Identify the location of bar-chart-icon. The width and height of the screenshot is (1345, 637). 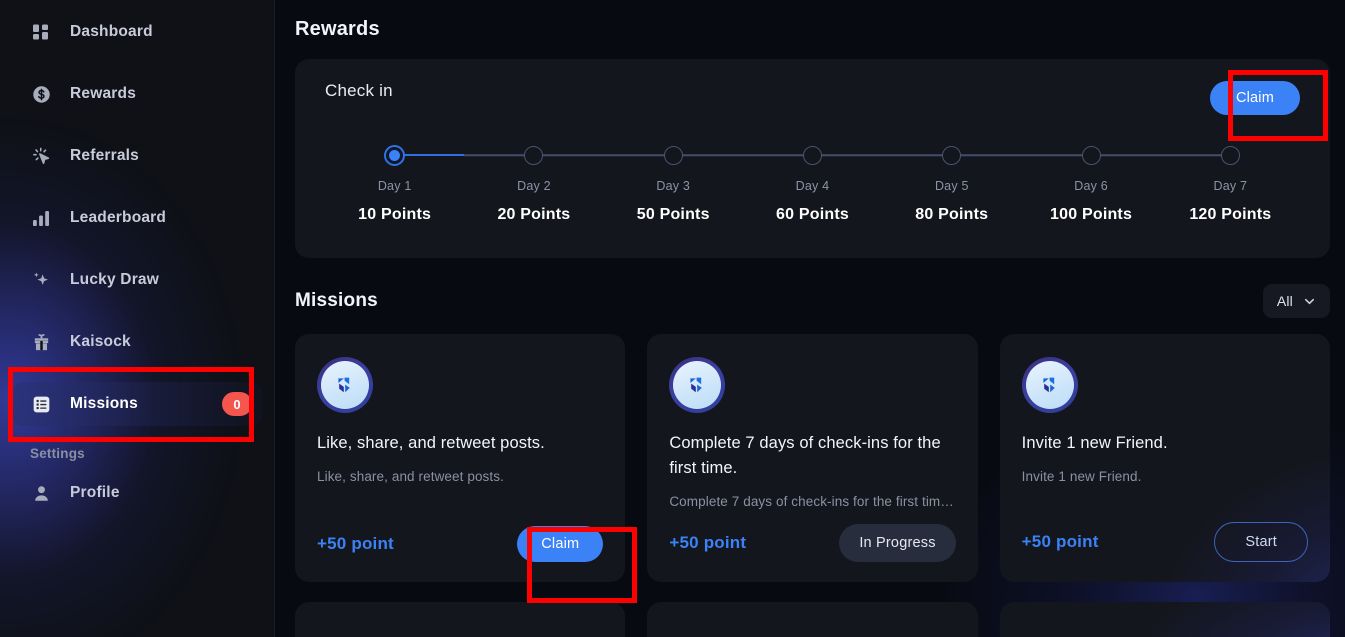
(41, 218).